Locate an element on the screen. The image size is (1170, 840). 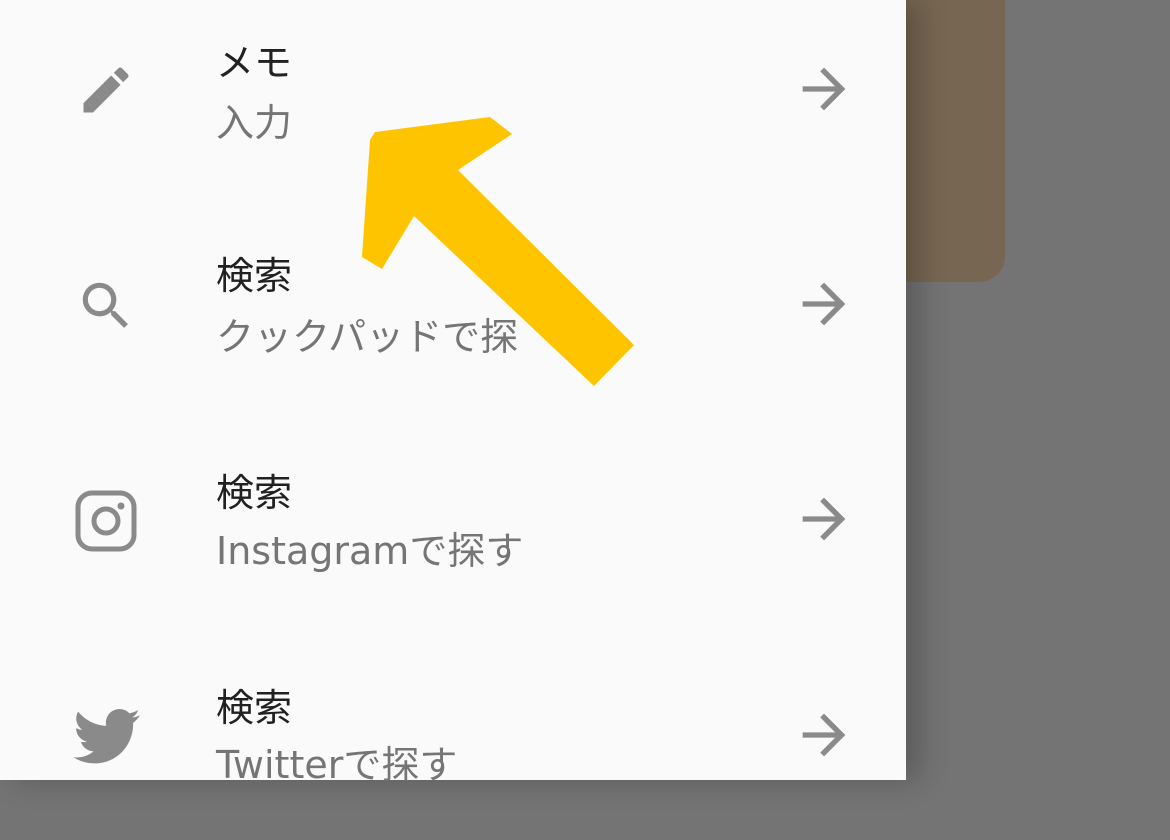
menu-item-subtitle: 入力 is located at coordinates (254, 123).